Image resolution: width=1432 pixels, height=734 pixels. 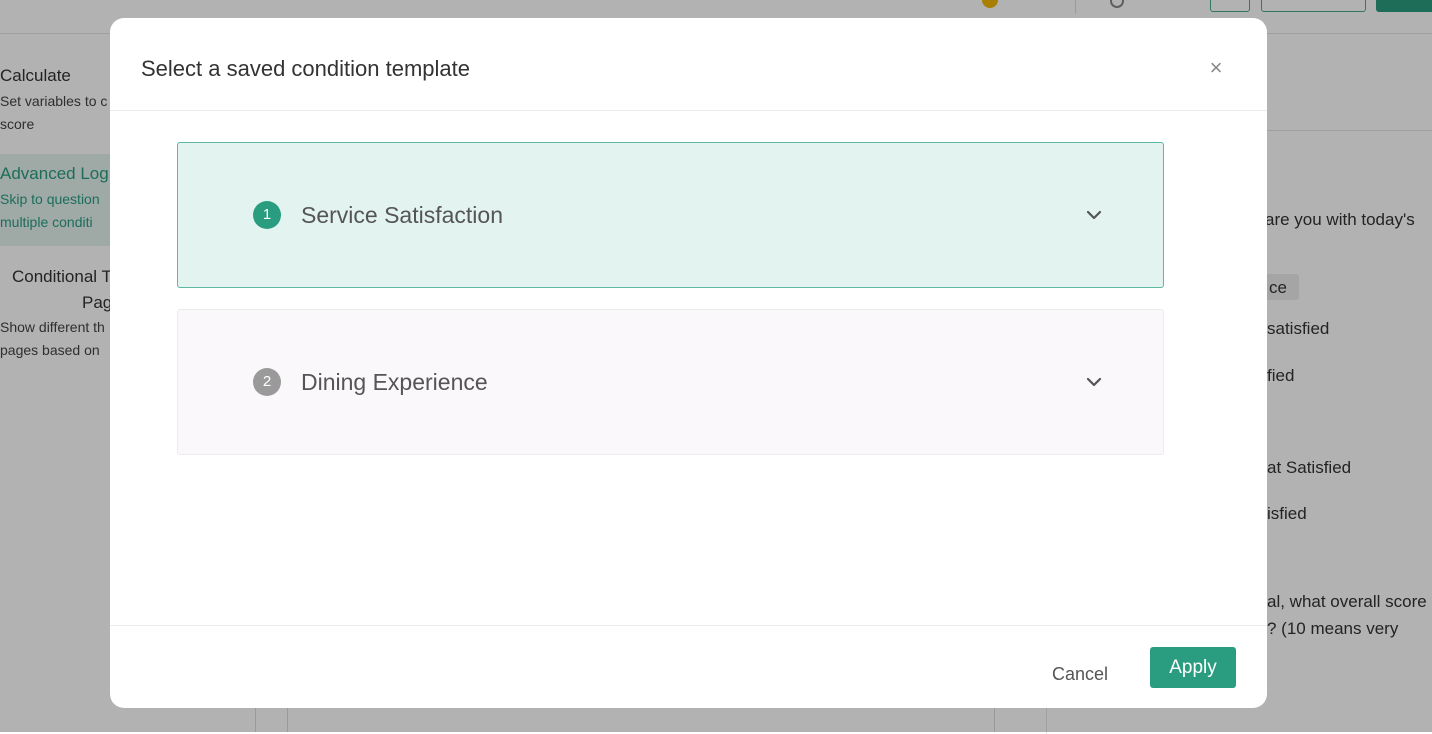 What do you see at coordinates (267, 382) in the screenshot?
I see `template-number-badge: 2` at bounding box center [267, 382].